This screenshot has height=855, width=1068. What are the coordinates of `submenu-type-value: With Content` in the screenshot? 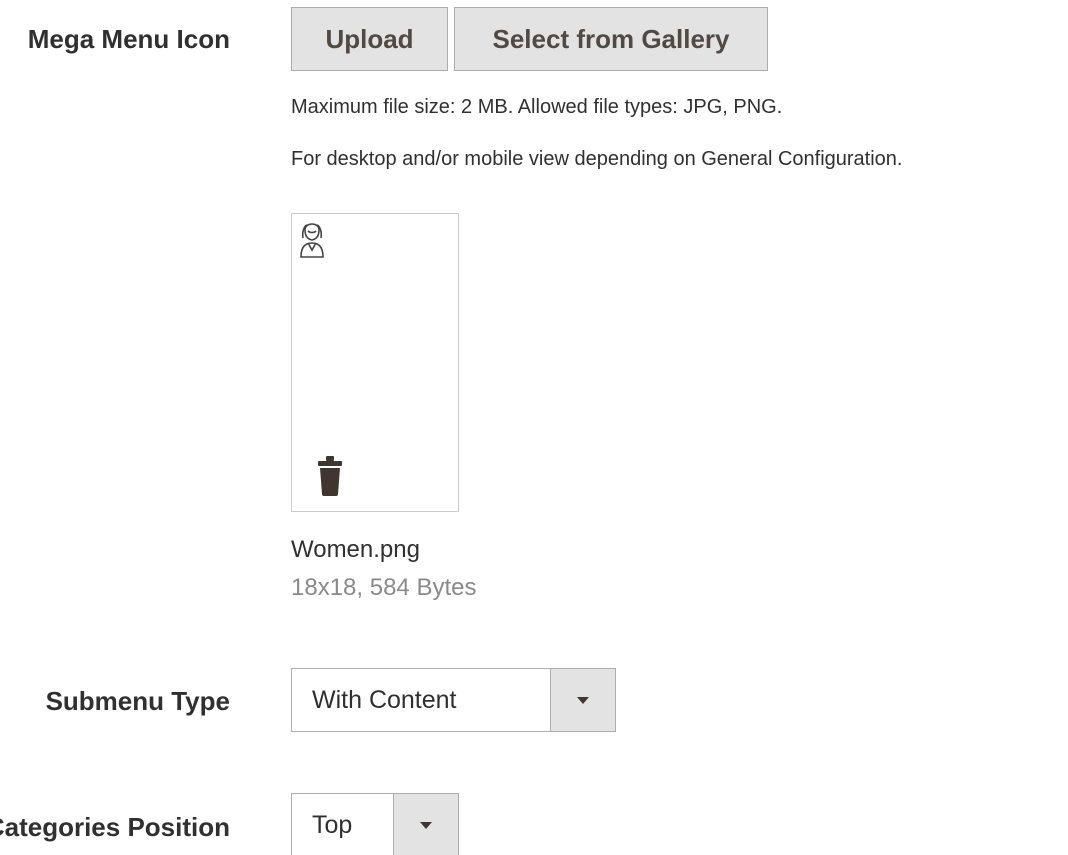 It's located at (384, 699).